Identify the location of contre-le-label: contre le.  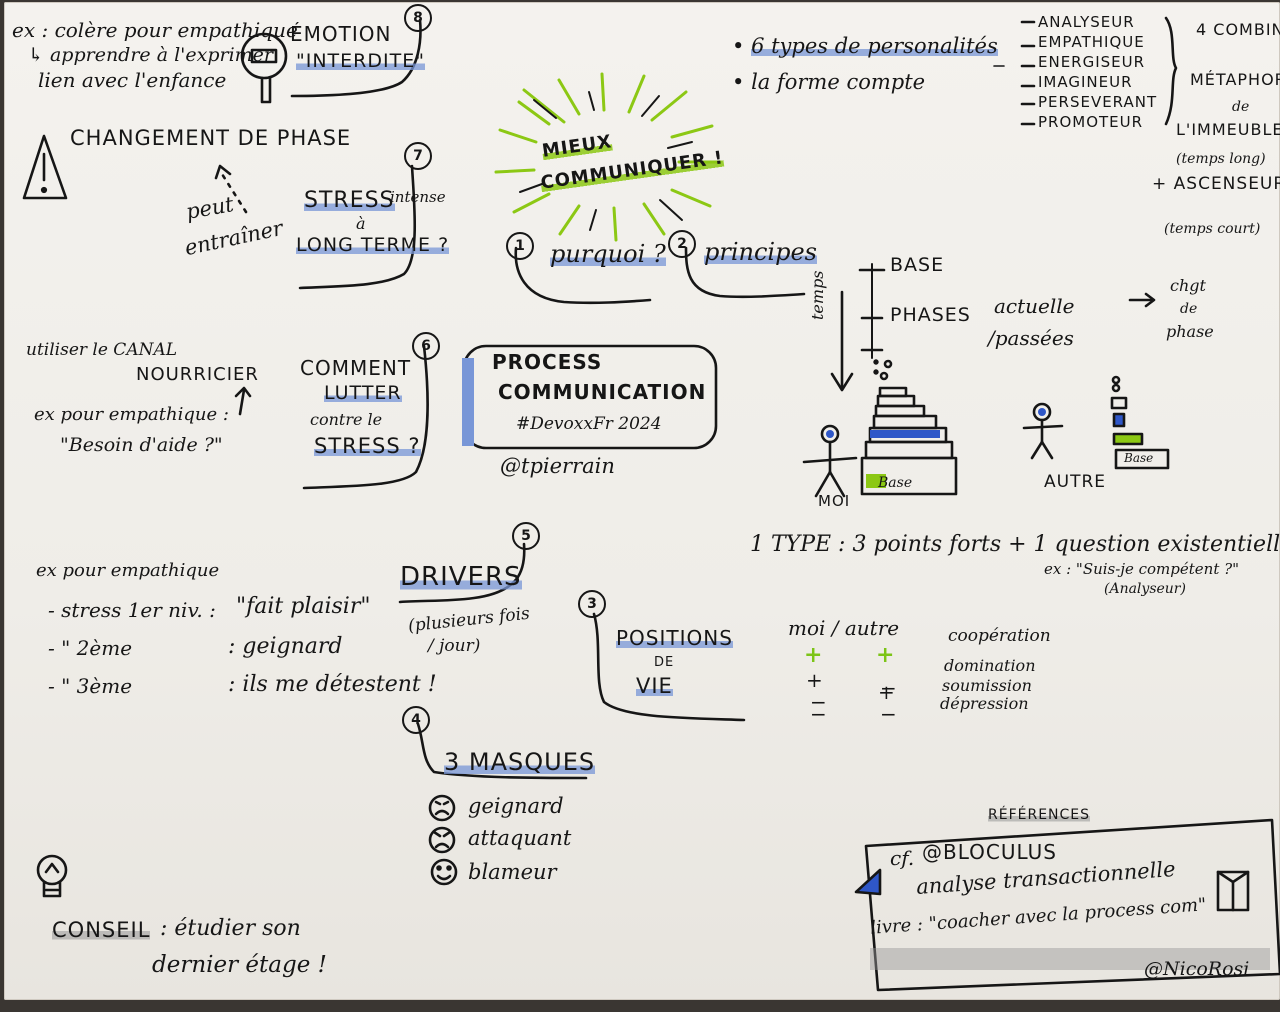
(346, 419).